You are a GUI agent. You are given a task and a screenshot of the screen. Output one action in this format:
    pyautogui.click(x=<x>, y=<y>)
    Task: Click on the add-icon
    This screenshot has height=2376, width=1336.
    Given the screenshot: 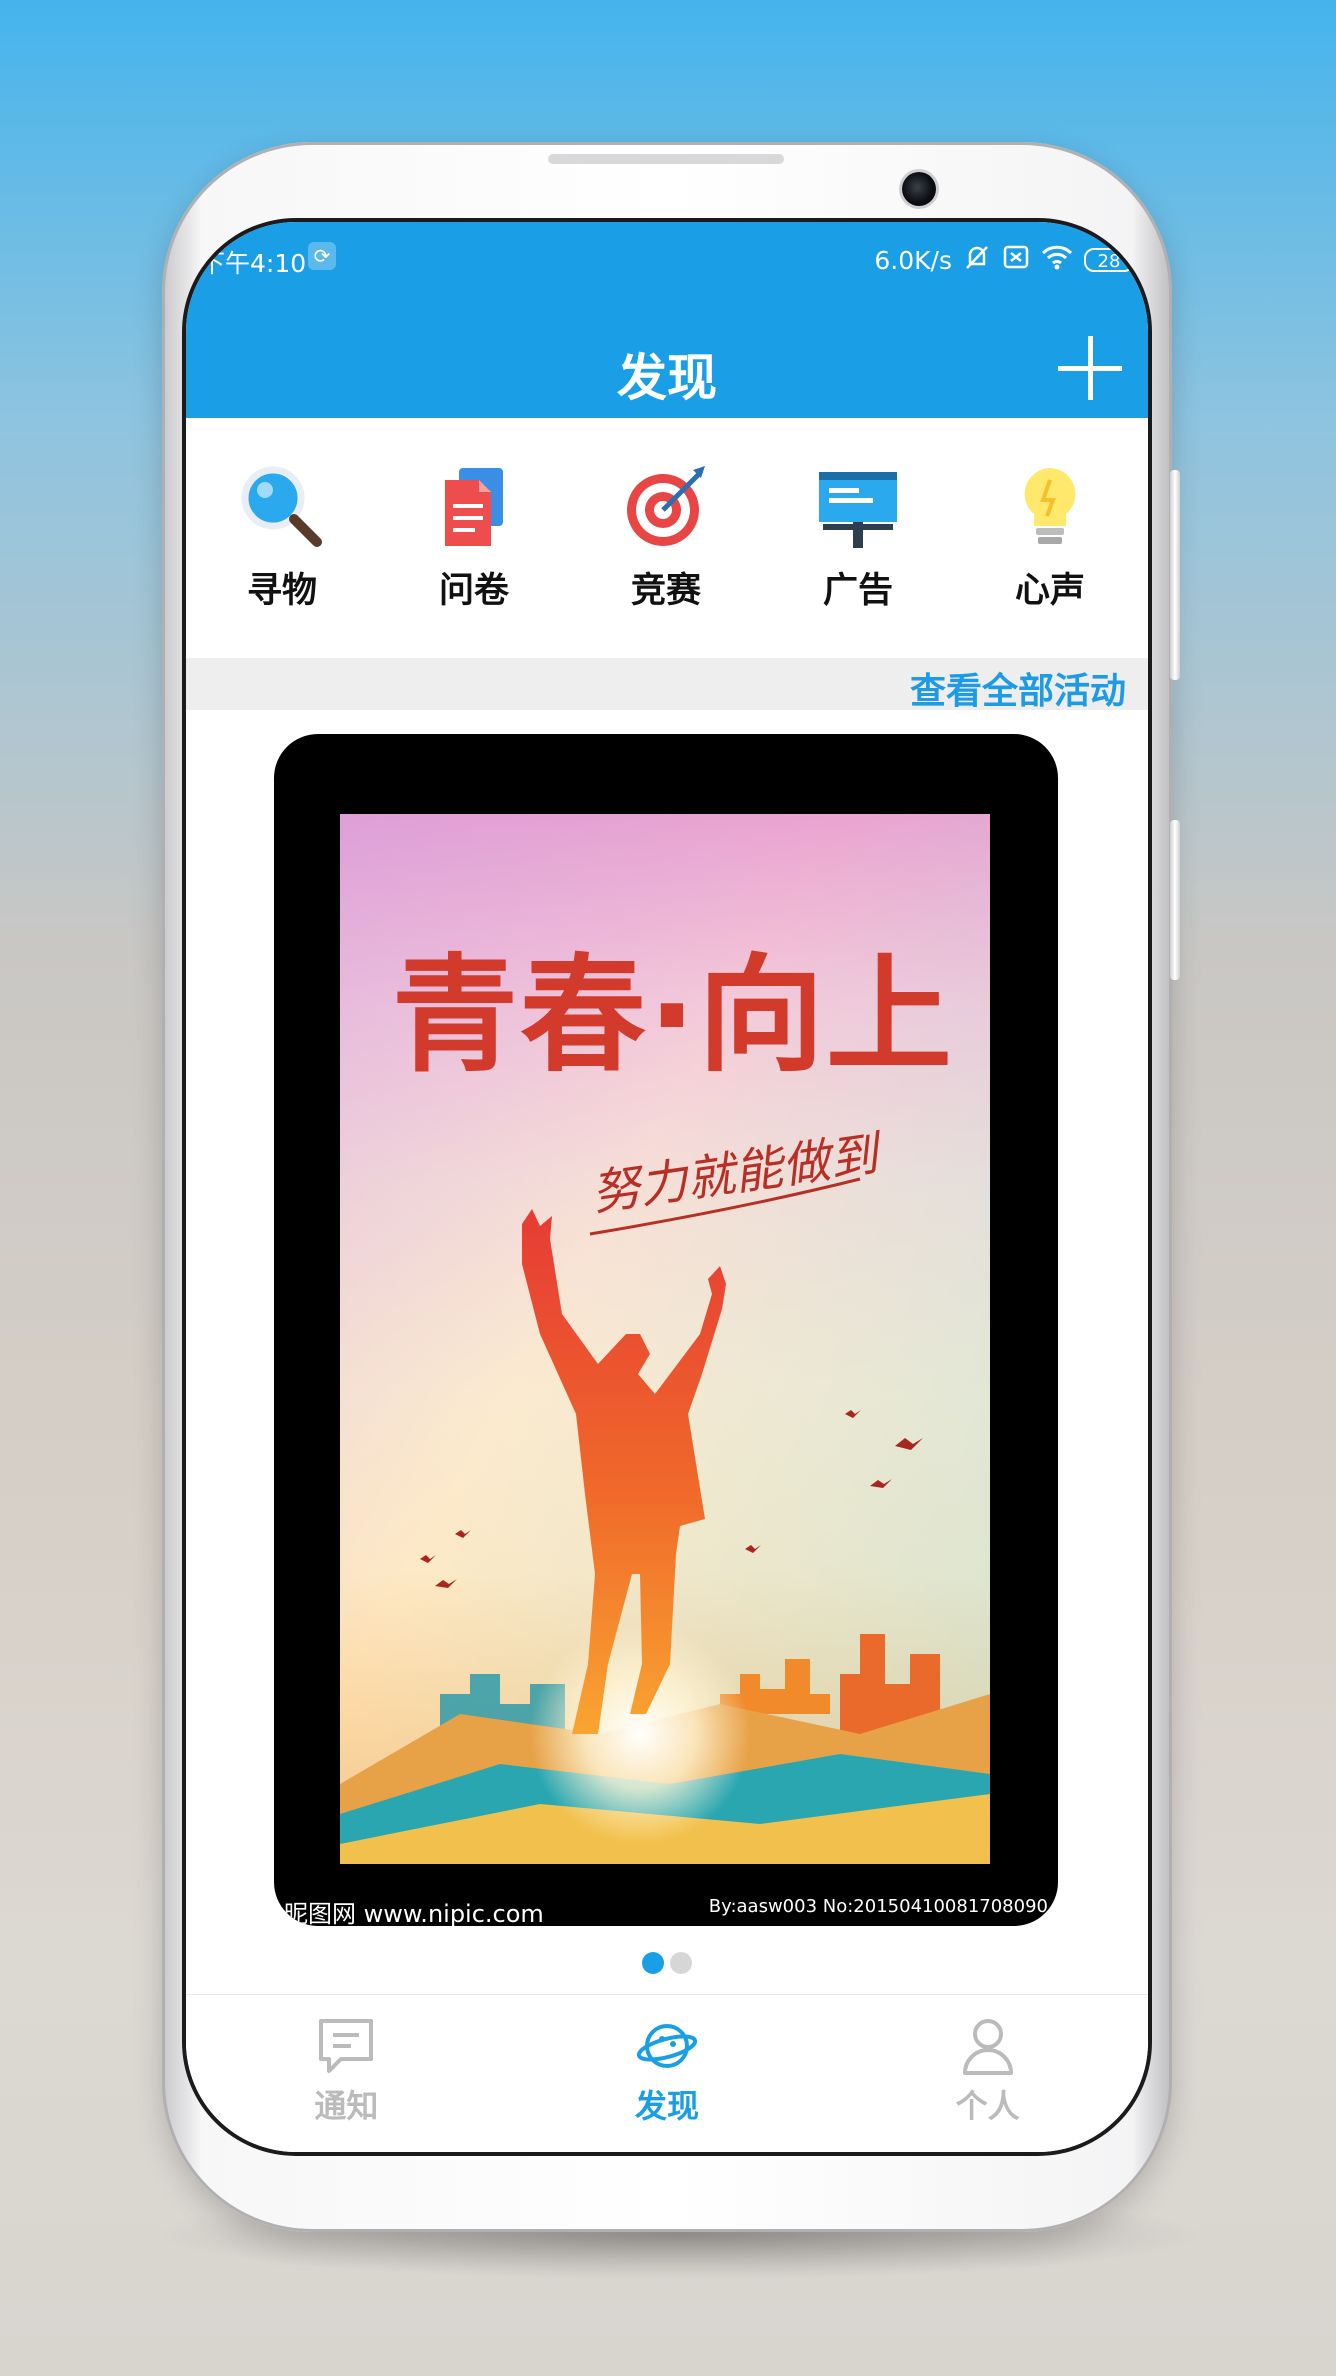 What is the action you would take?
    pyautogui.click(x=1090, y=368)
    